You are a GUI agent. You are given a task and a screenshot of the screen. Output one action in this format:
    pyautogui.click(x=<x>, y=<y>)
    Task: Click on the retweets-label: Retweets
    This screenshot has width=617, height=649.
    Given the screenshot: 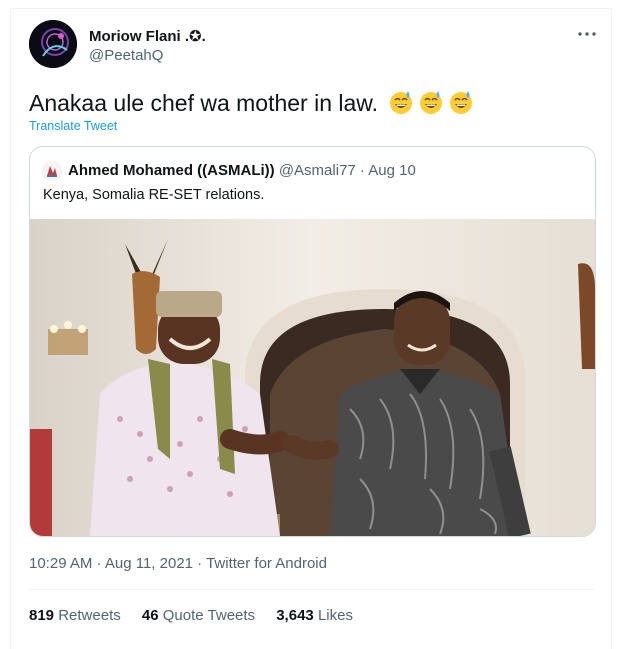 What is the action you would take?
    pyautogui.click(x=89, y=615)
    